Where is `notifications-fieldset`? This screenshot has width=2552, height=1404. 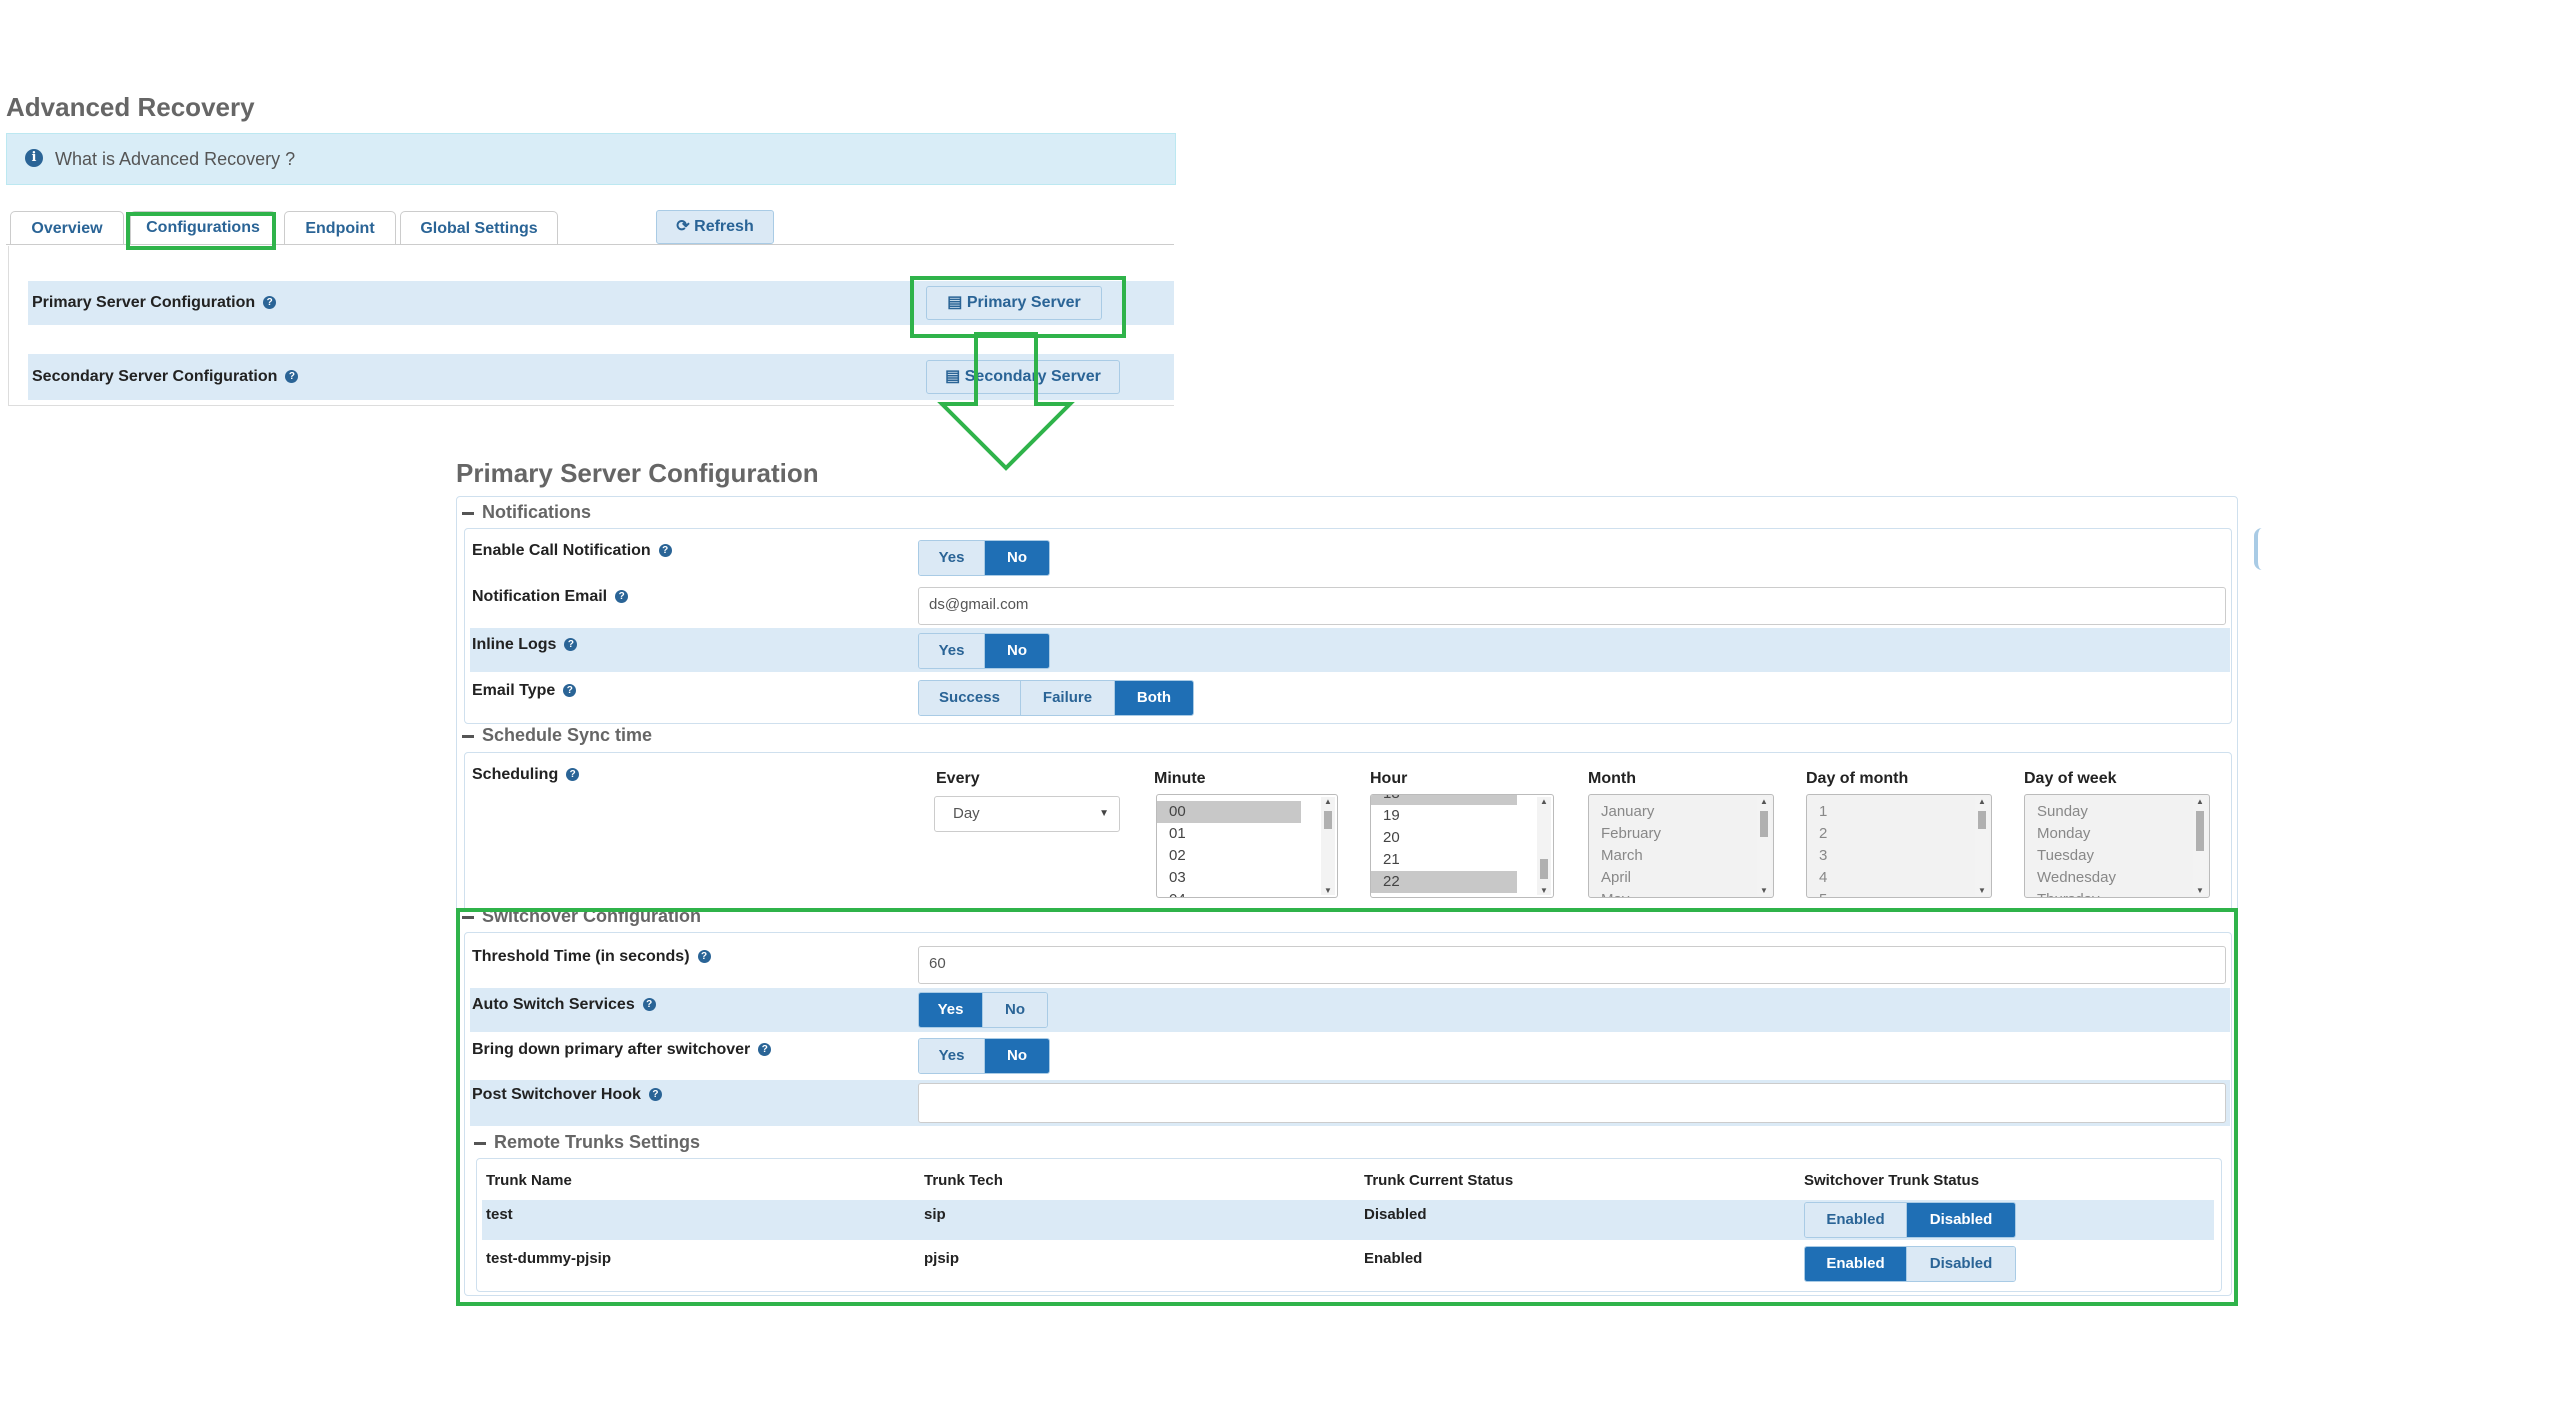 notifications-fieldset is located at coordinates (1348, 626).